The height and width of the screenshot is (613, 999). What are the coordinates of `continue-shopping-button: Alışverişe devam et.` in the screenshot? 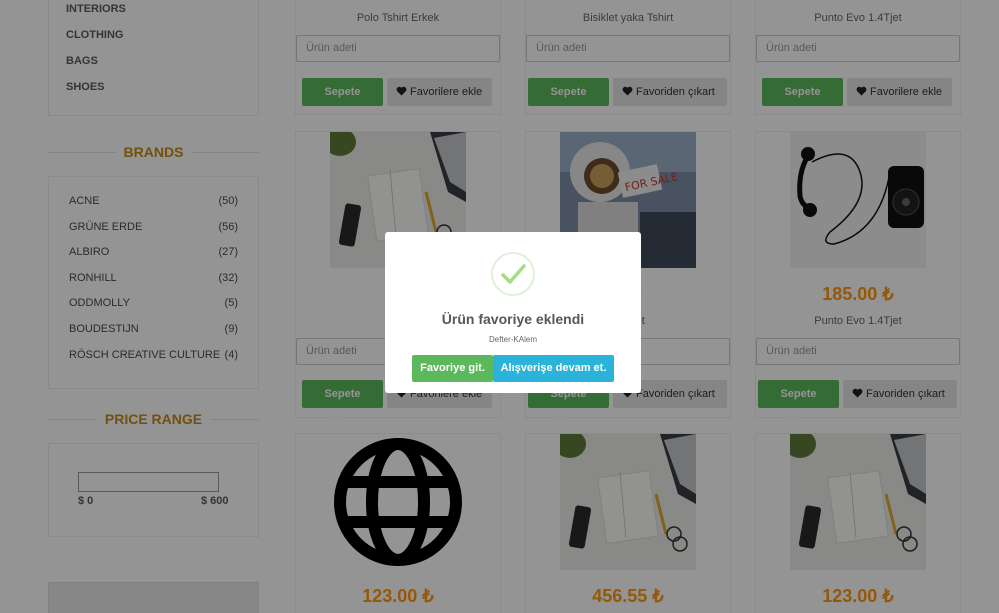 It's located at (553, 368).